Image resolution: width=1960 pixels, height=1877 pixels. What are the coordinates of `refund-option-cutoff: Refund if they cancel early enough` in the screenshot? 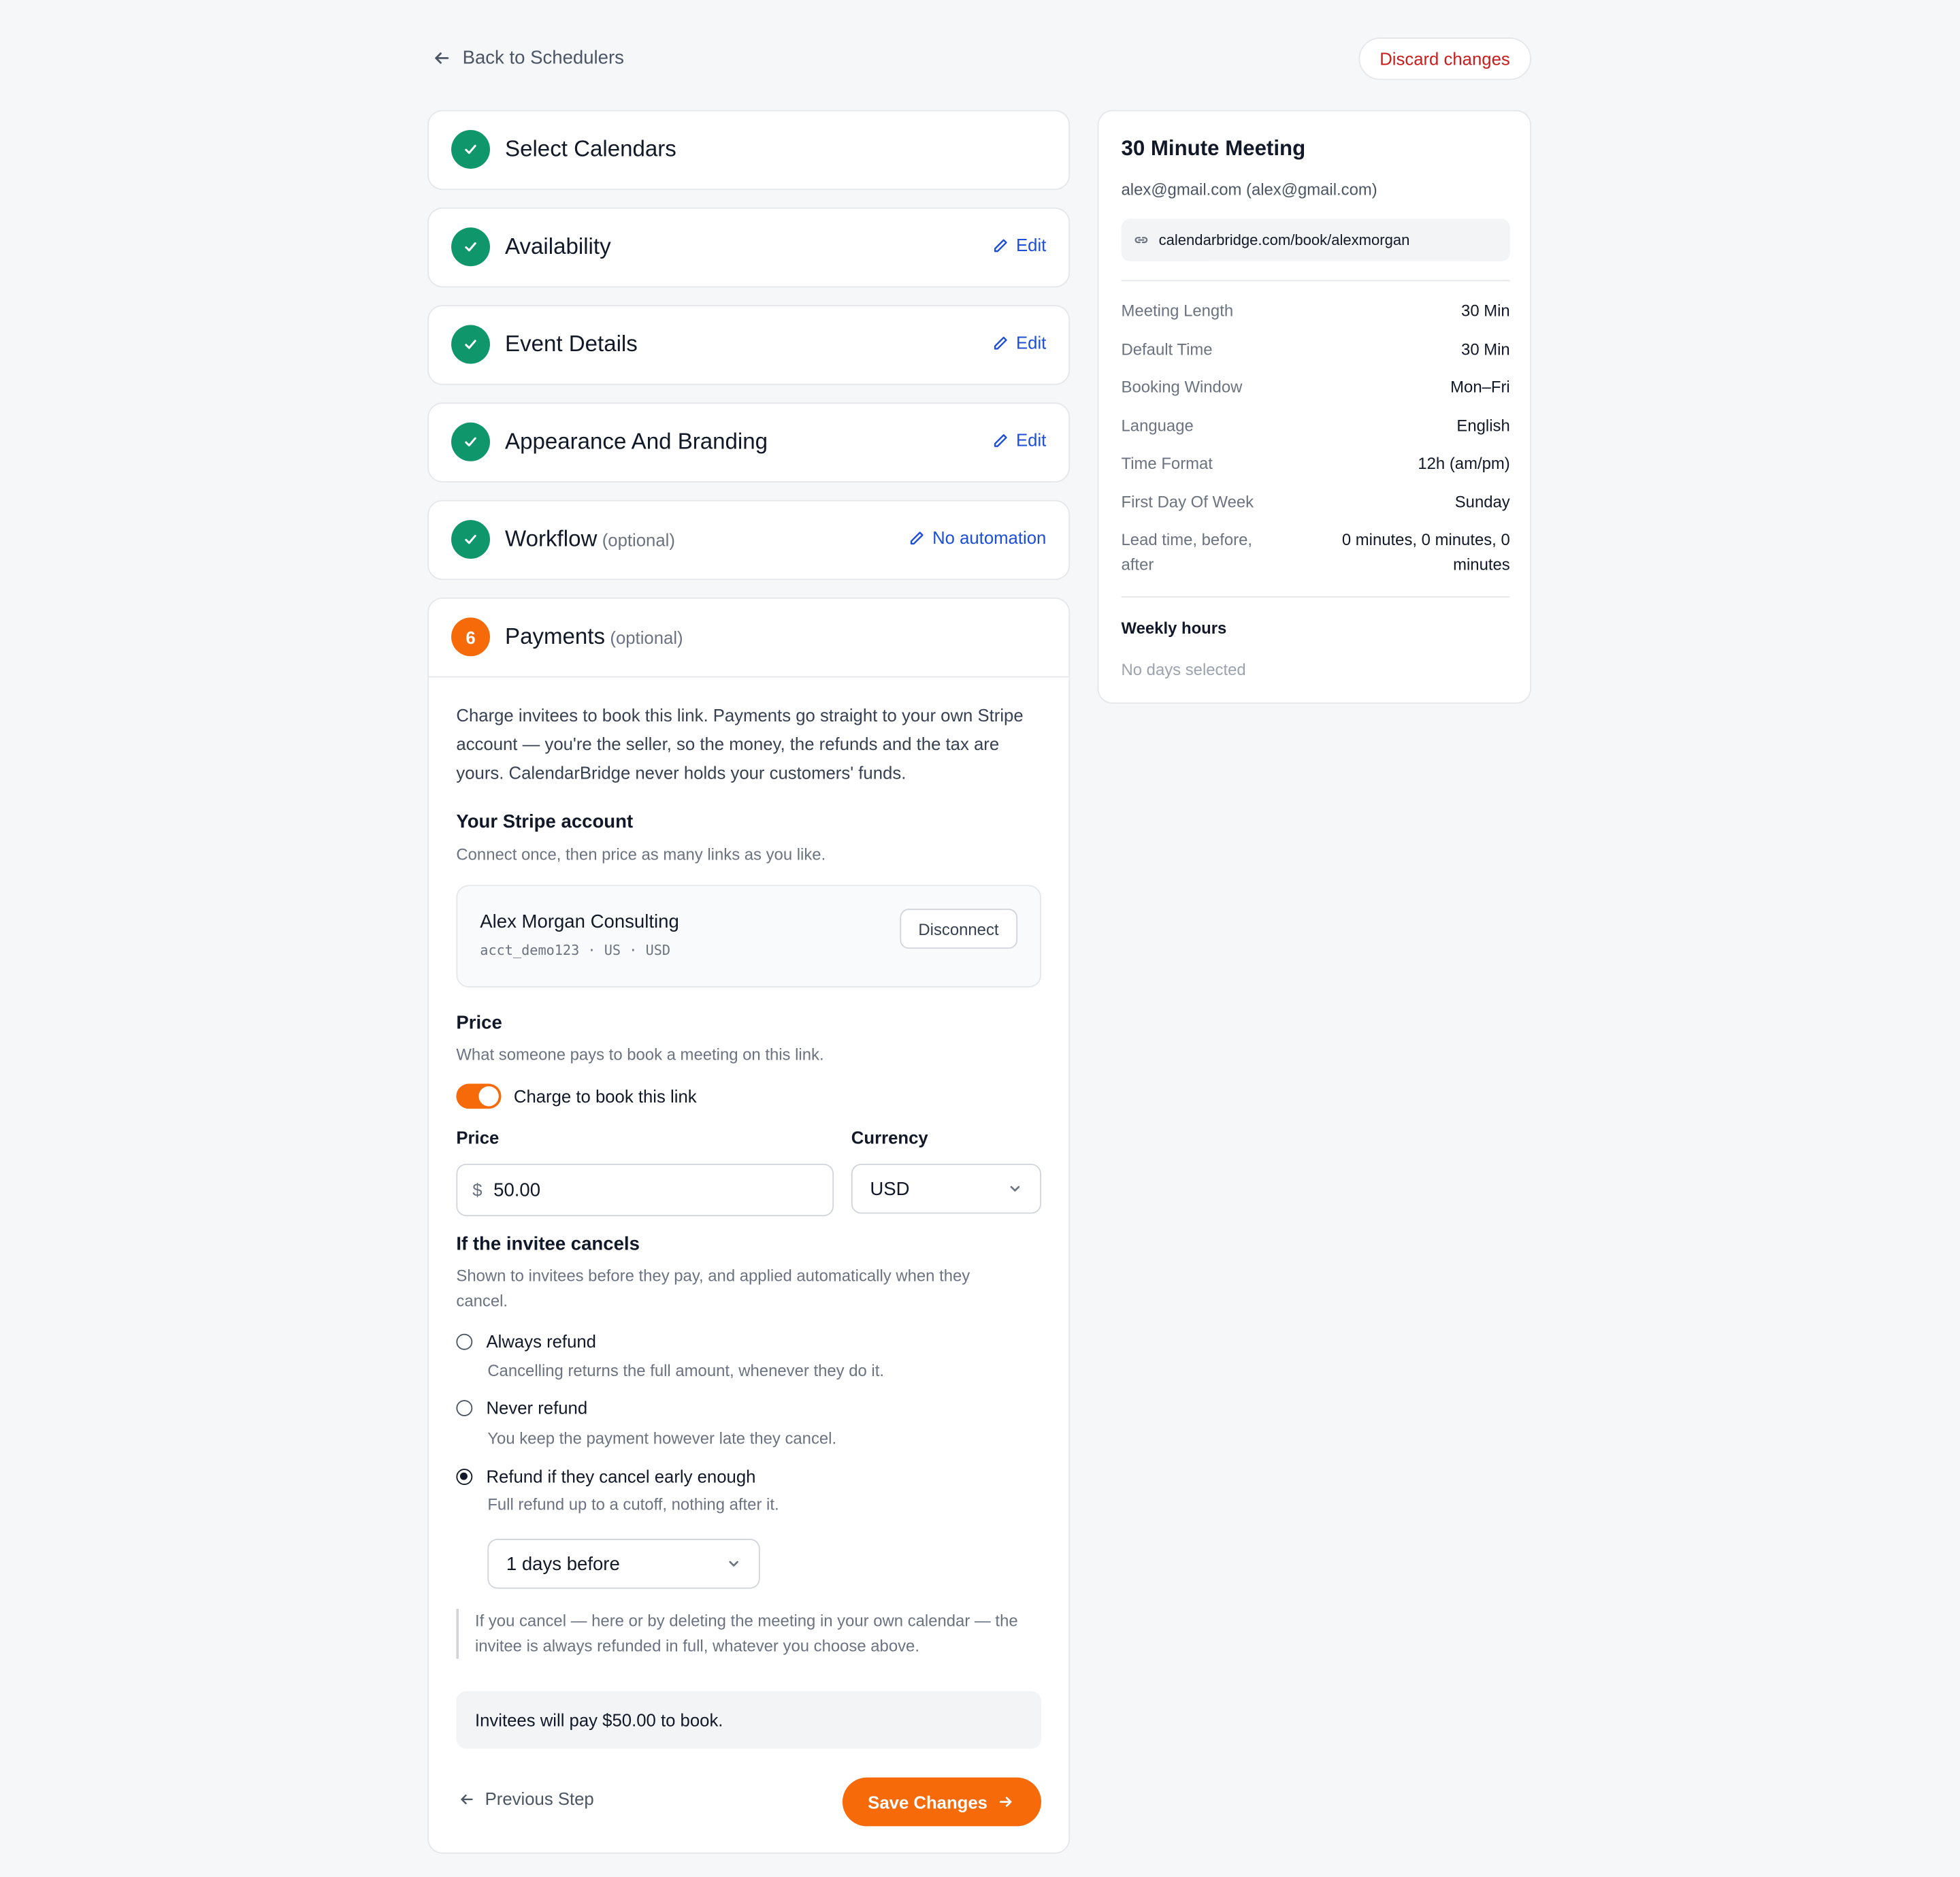 It's located at (606, 1476).